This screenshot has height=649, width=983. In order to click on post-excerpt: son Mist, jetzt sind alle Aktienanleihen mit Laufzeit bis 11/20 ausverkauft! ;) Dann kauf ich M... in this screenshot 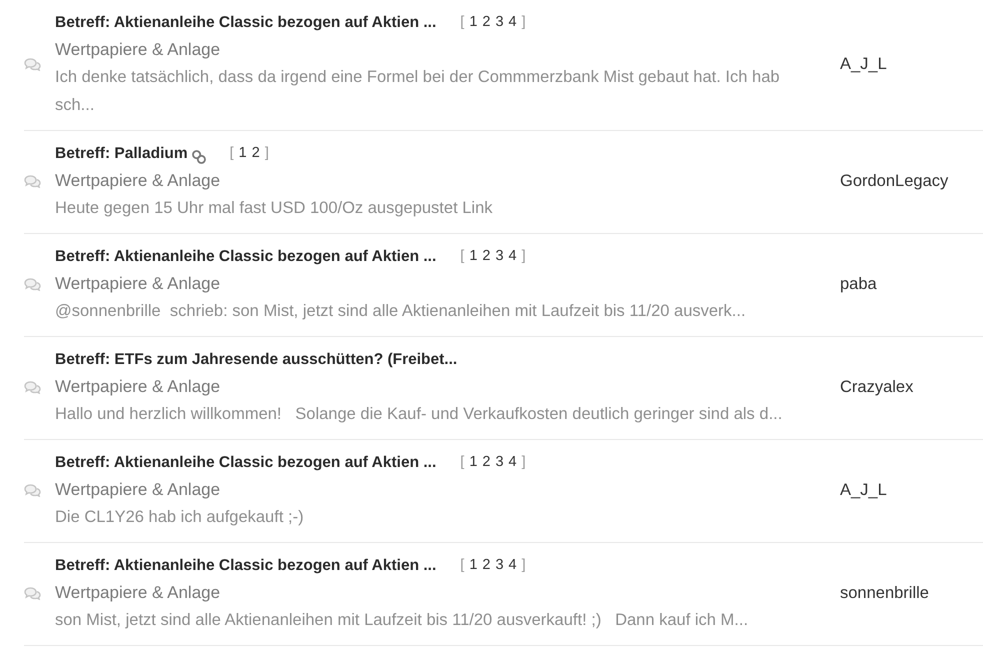, I will do `click(402, 620)`.